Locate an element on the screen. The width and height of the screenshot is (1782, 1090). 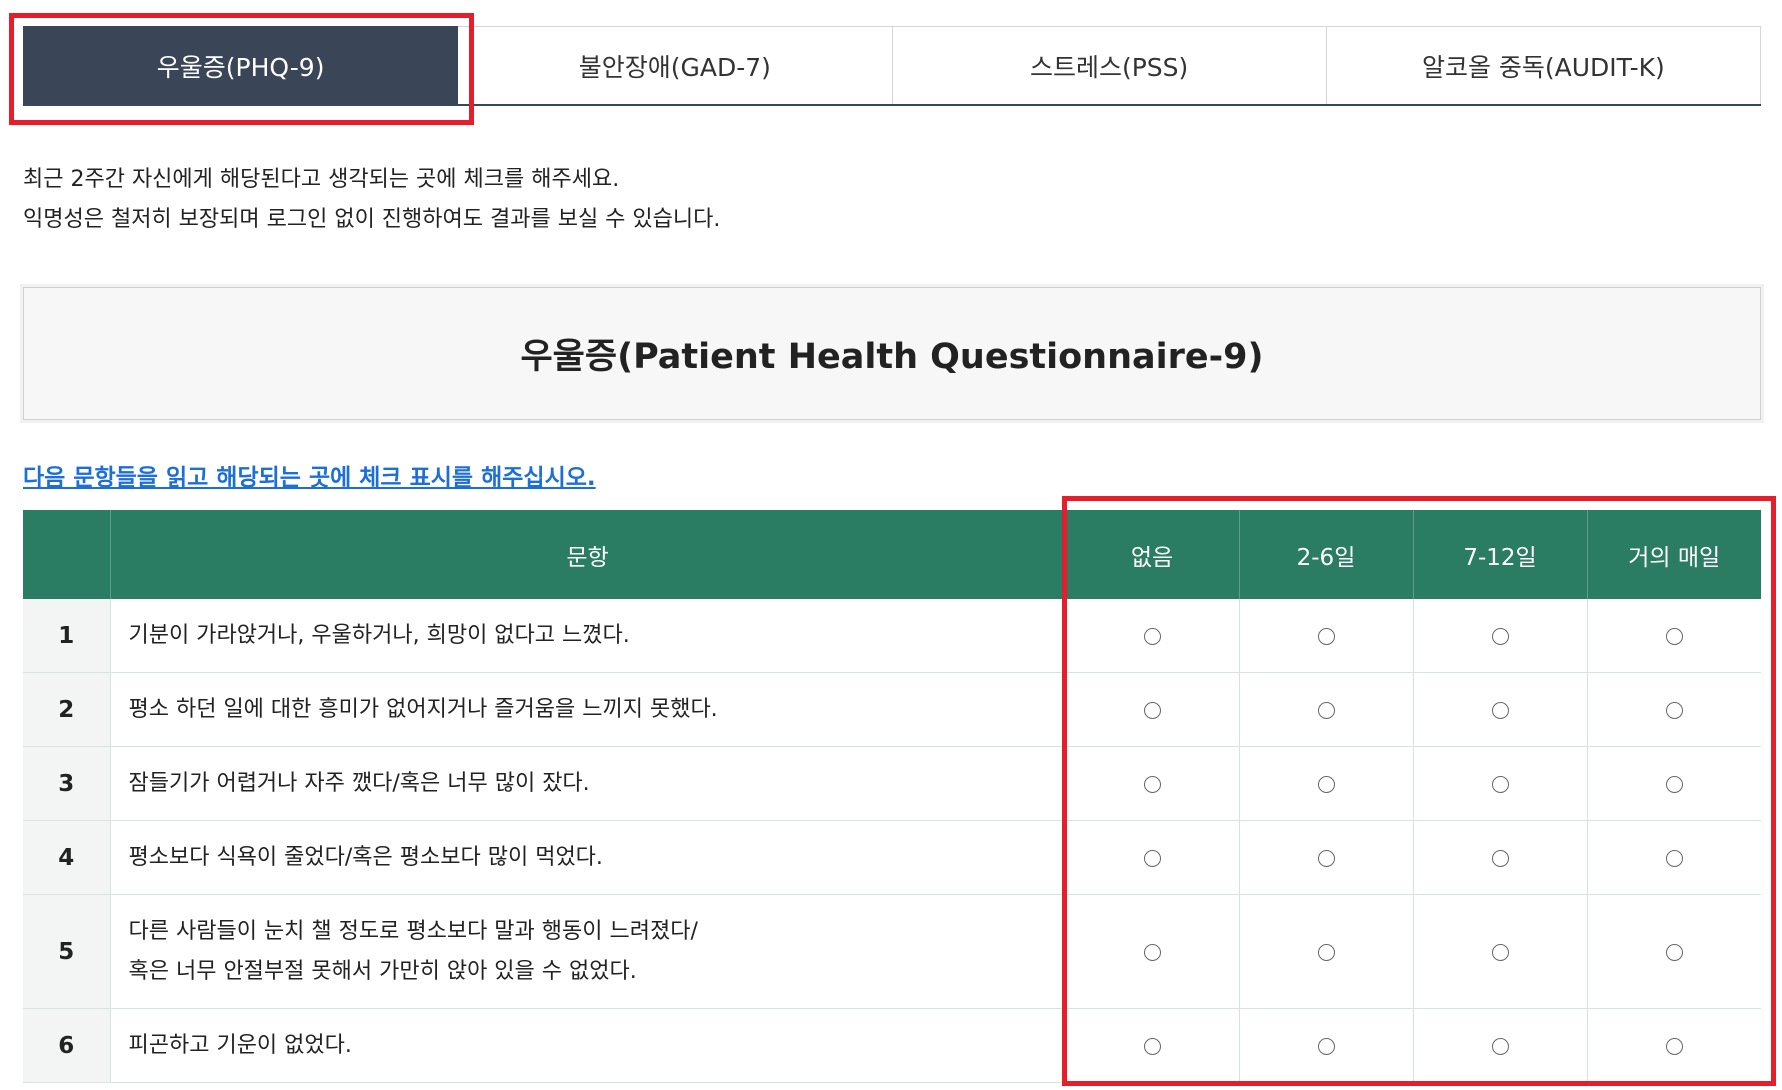
header-7-12-days: 7-12일 is located at coordinates (1500, 554).